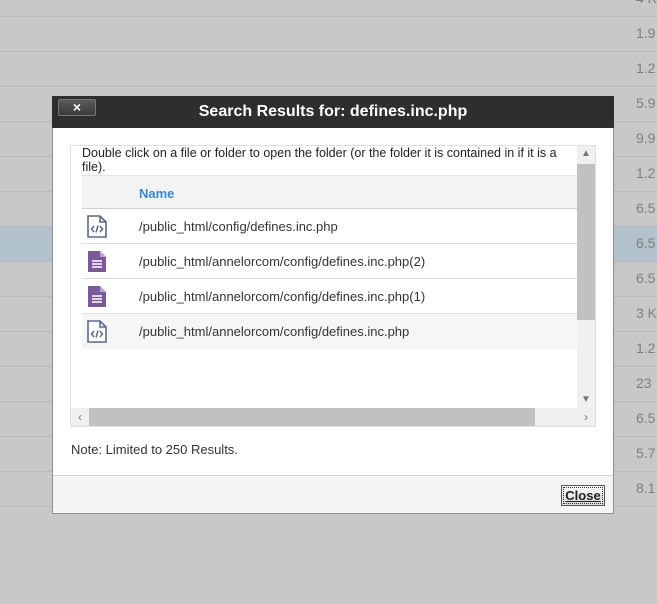 This screenshot has width=657, height=604. I want to click on file-size: 1.9, so click(646, 33).